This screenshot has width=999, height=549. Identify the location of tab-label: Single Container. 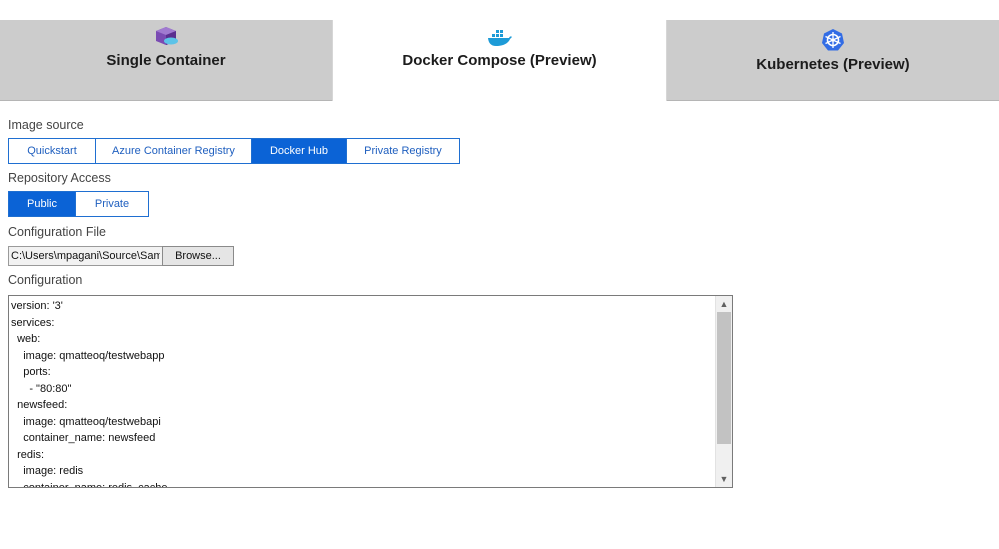
(166, 60).